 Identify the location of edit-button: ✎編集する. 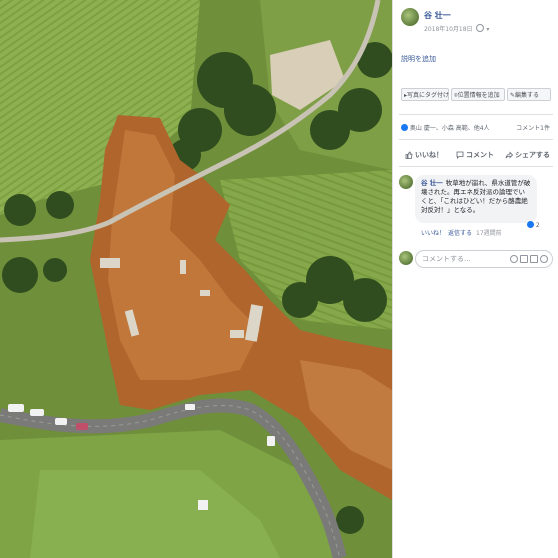
(529, 94).